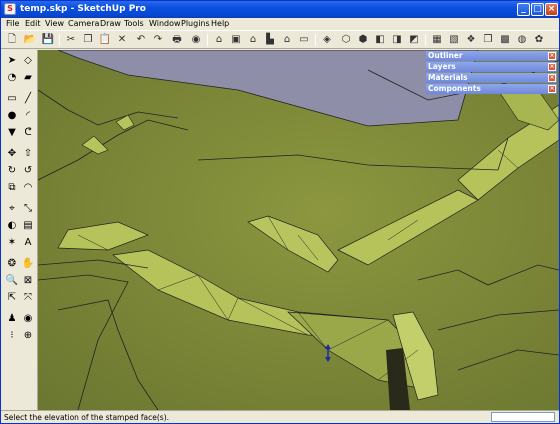  Describe the element at coordinates (219, 40) in the screenshot. I see `iso-view-icon: ⌂` at that location.